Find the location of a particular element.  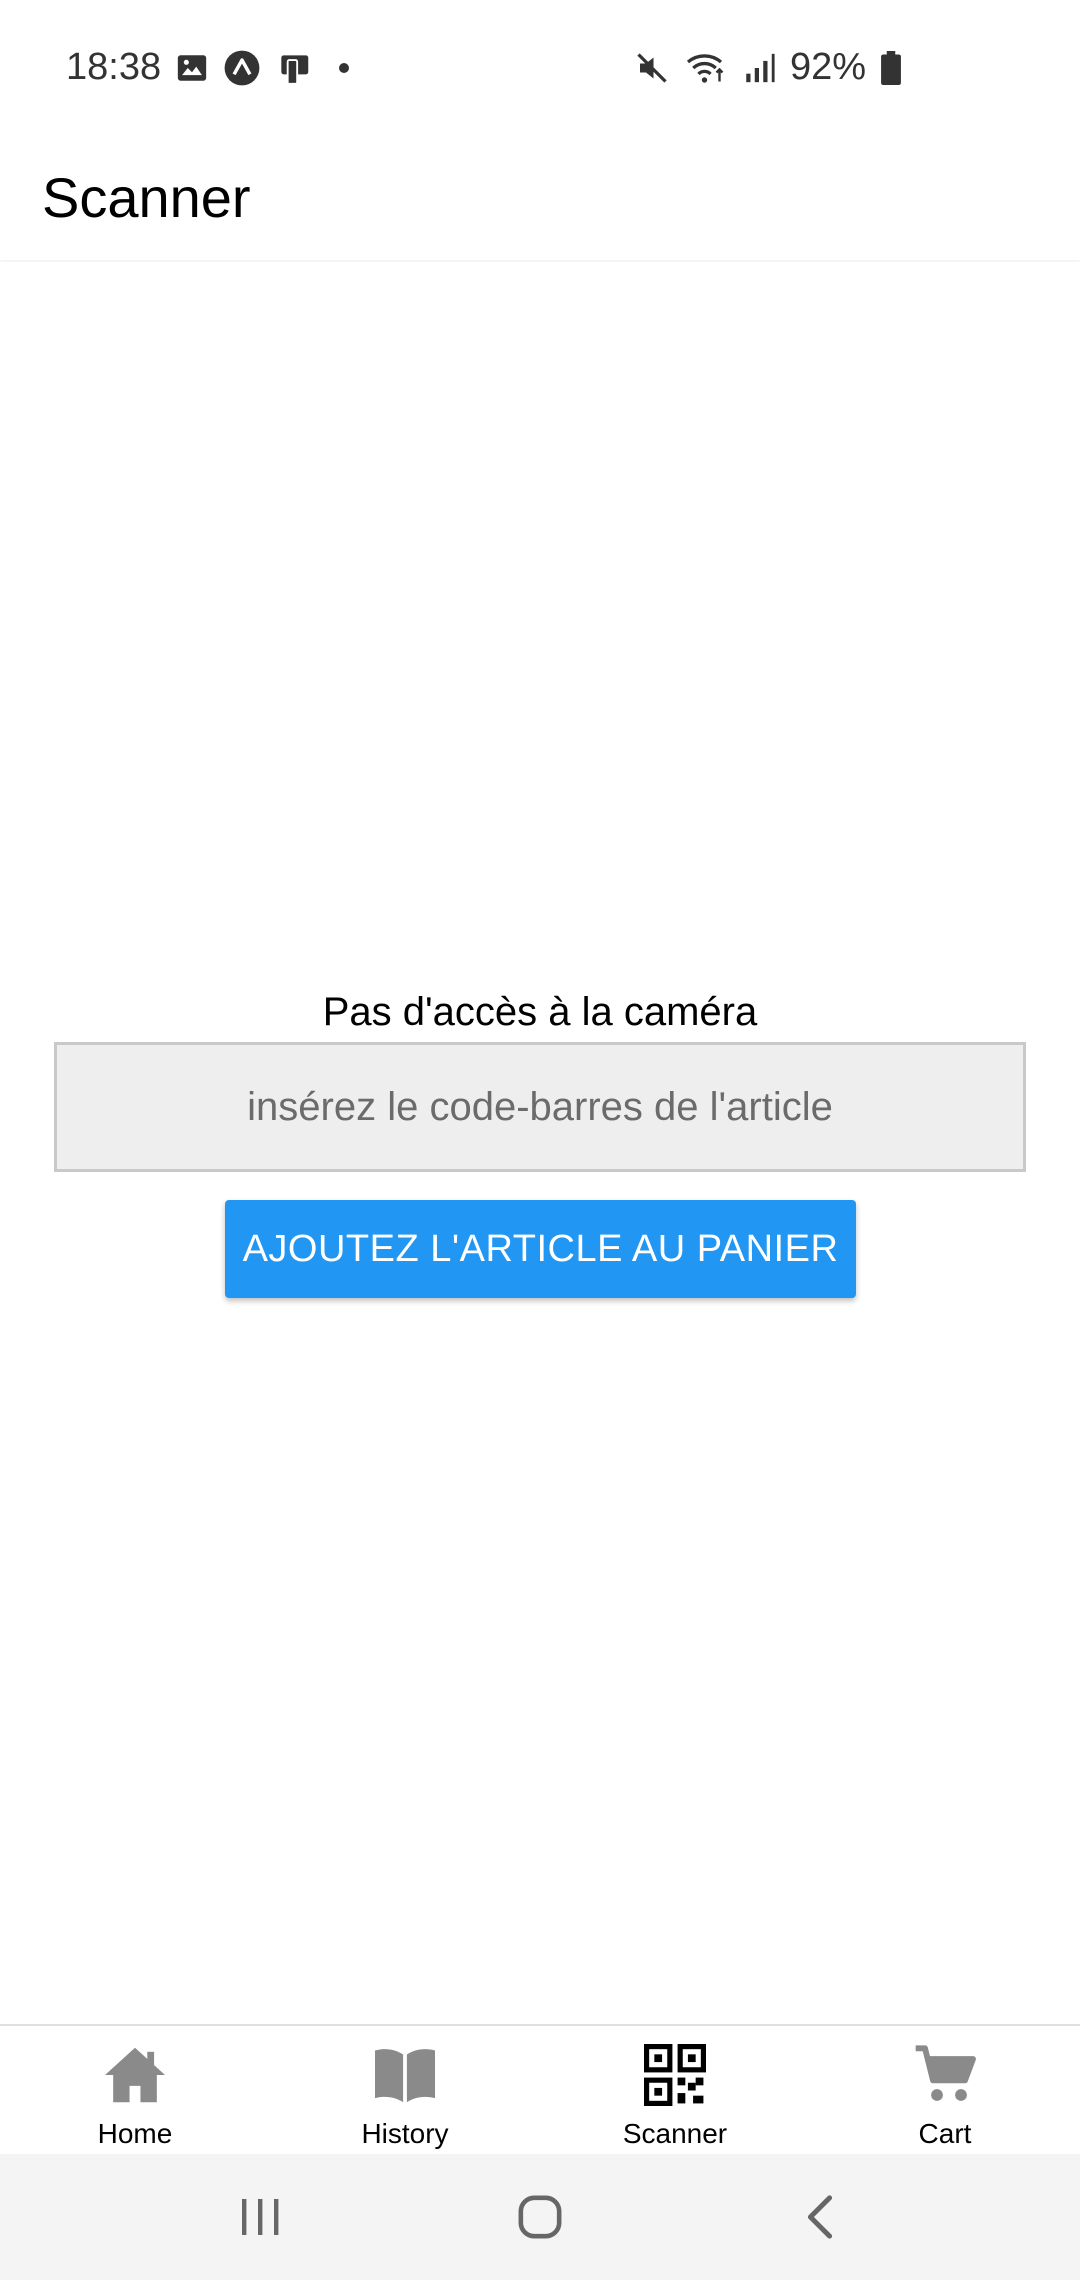

battery-percent: 92% is located at coordinates (827, 67).